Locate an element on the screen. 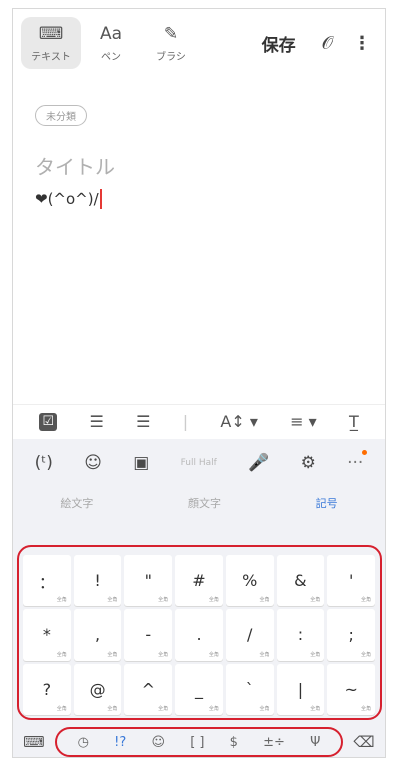 The height and width of the screenshot is (765, 393). symbol-key: " 全角 is located at coordinates (148, 581).